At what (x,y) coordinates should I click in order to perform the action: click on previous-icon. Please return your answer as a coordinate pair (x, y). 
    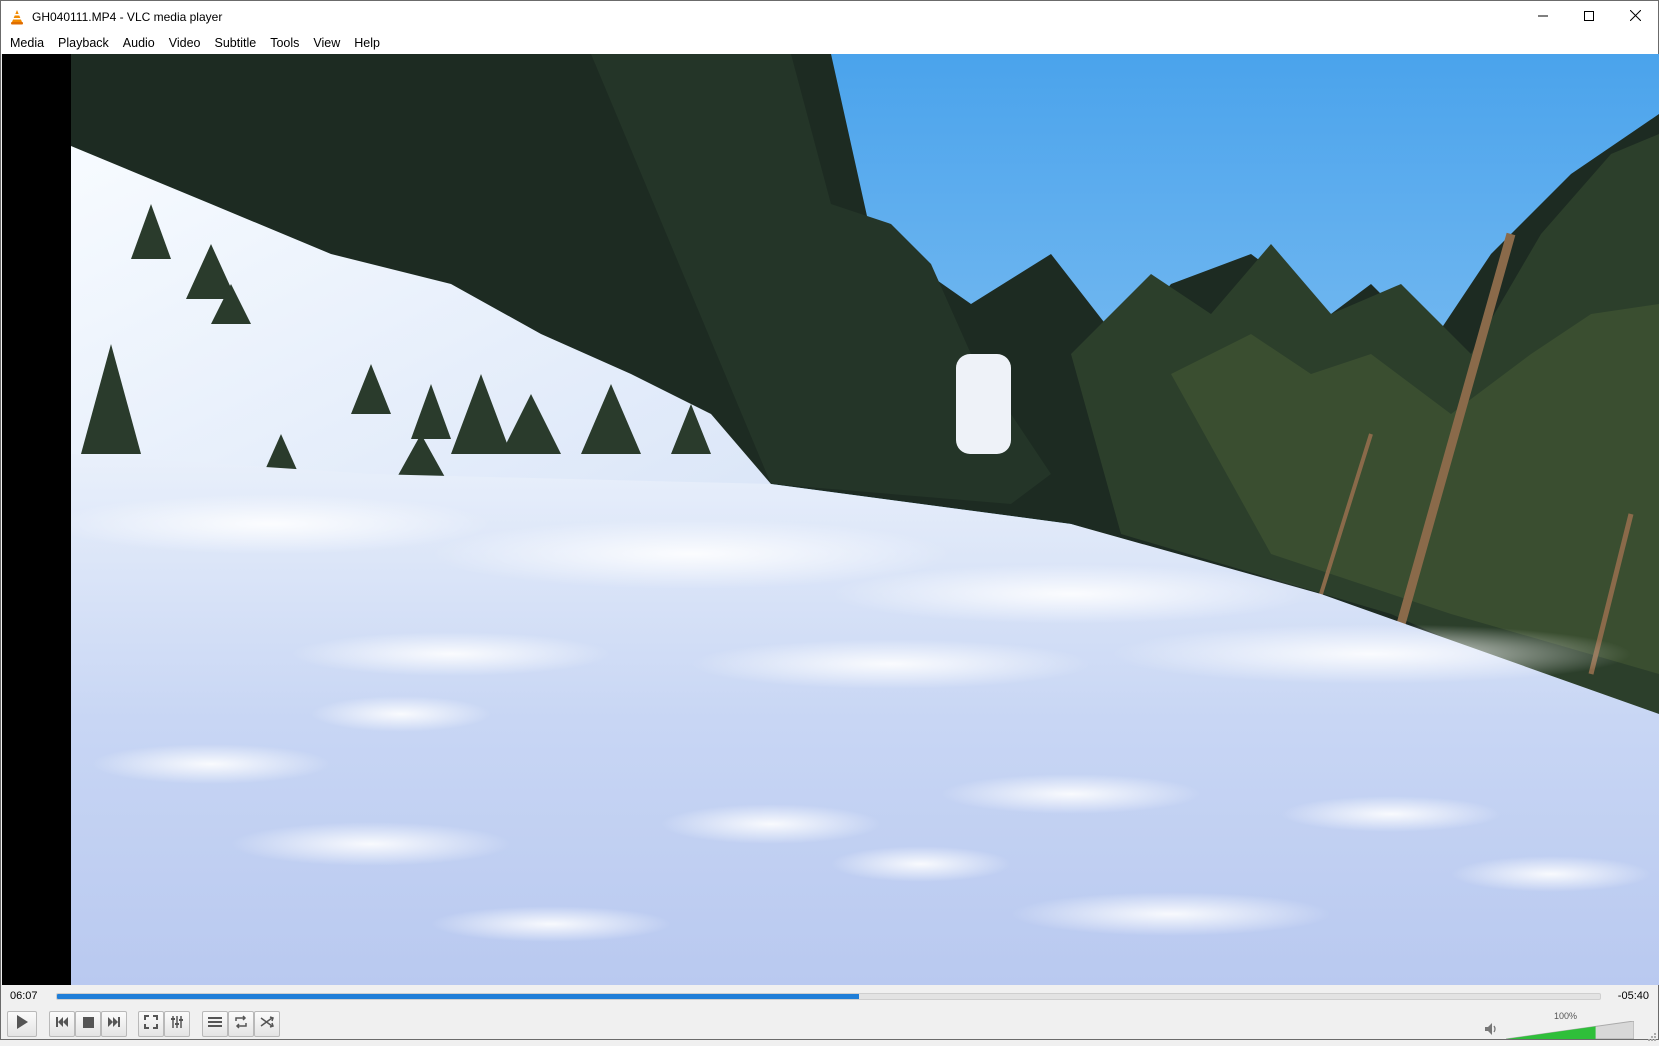
    Looking at the image, I should click on (62, 1024).